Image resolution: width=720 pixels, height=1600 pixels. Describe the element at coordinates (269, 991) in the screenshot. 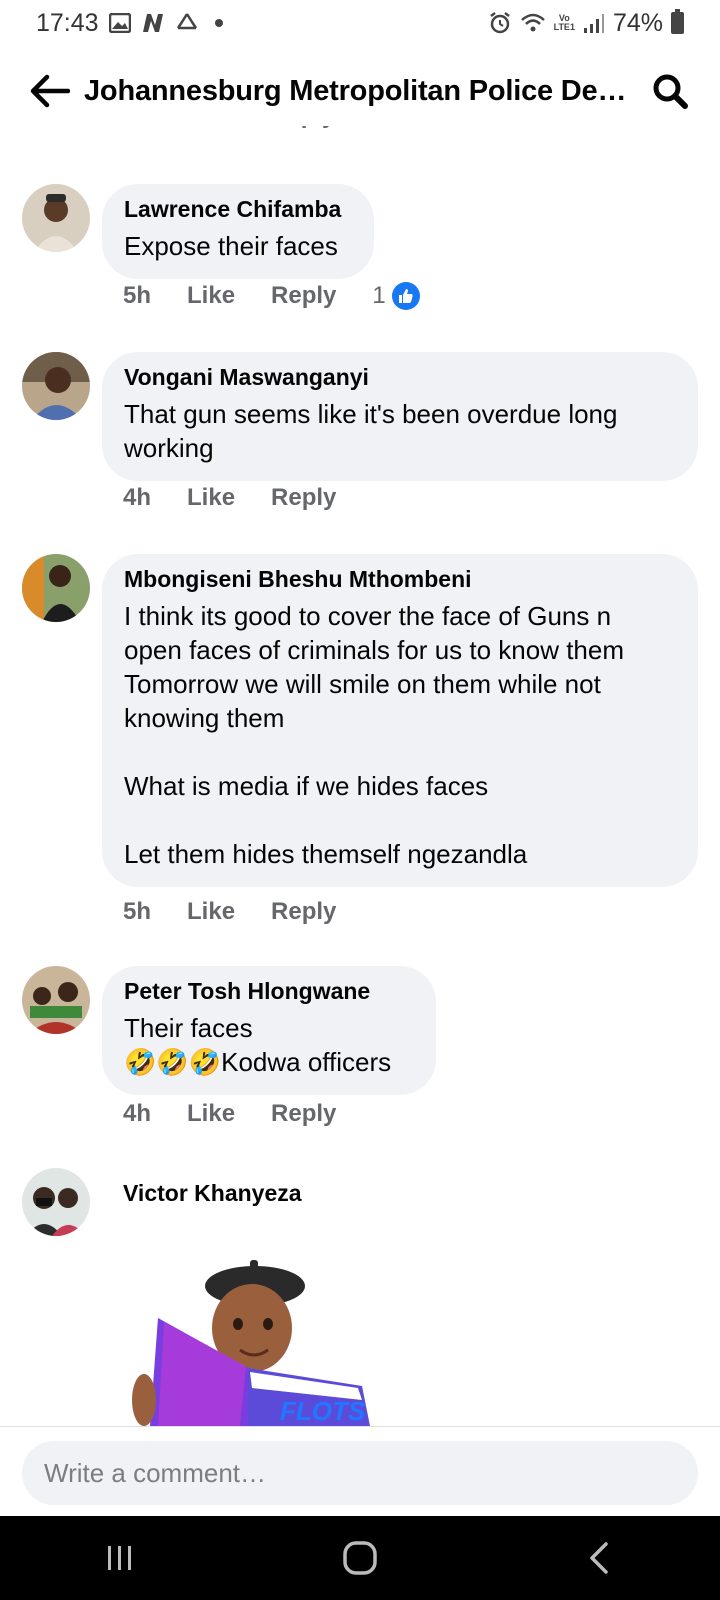

I see `comment-author: Peter Tosh Hlongwane` at that location.